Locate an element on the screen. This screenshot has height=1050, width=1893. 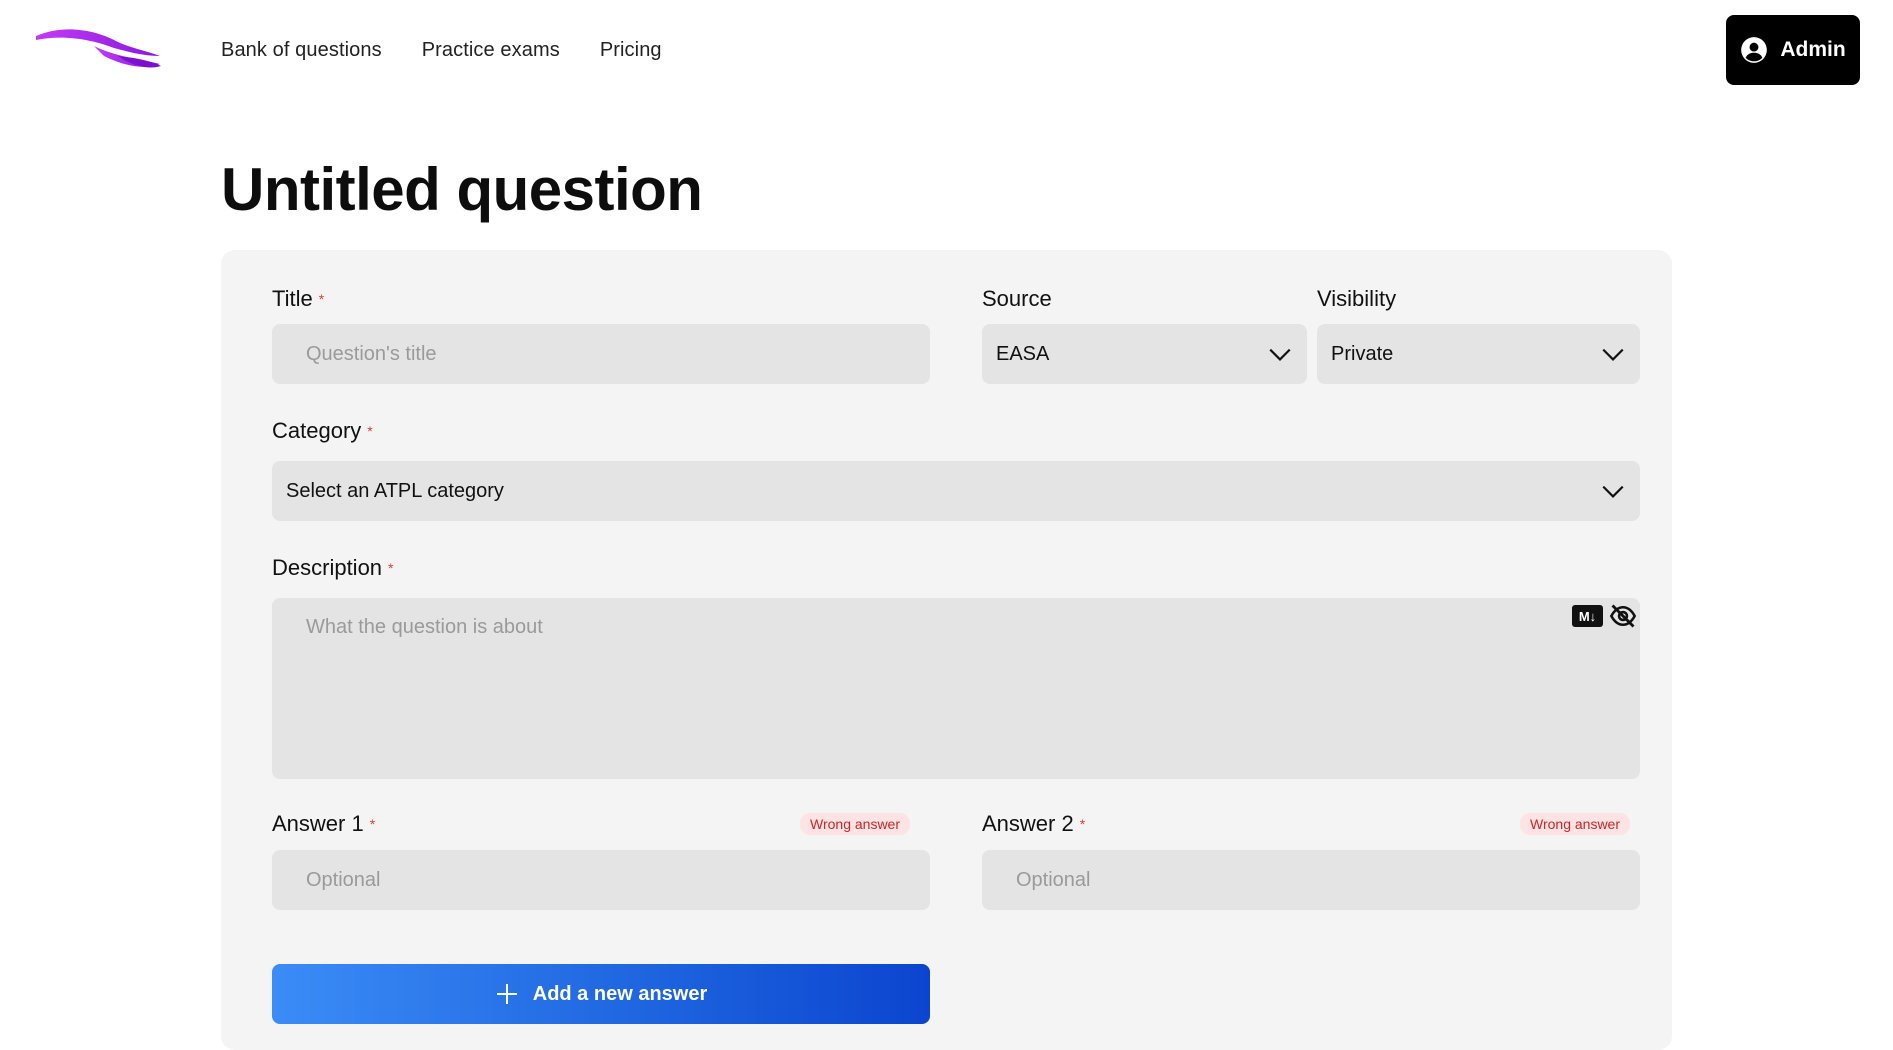
add-answer-button: Add a new answer is located at coordinates (601, 994).